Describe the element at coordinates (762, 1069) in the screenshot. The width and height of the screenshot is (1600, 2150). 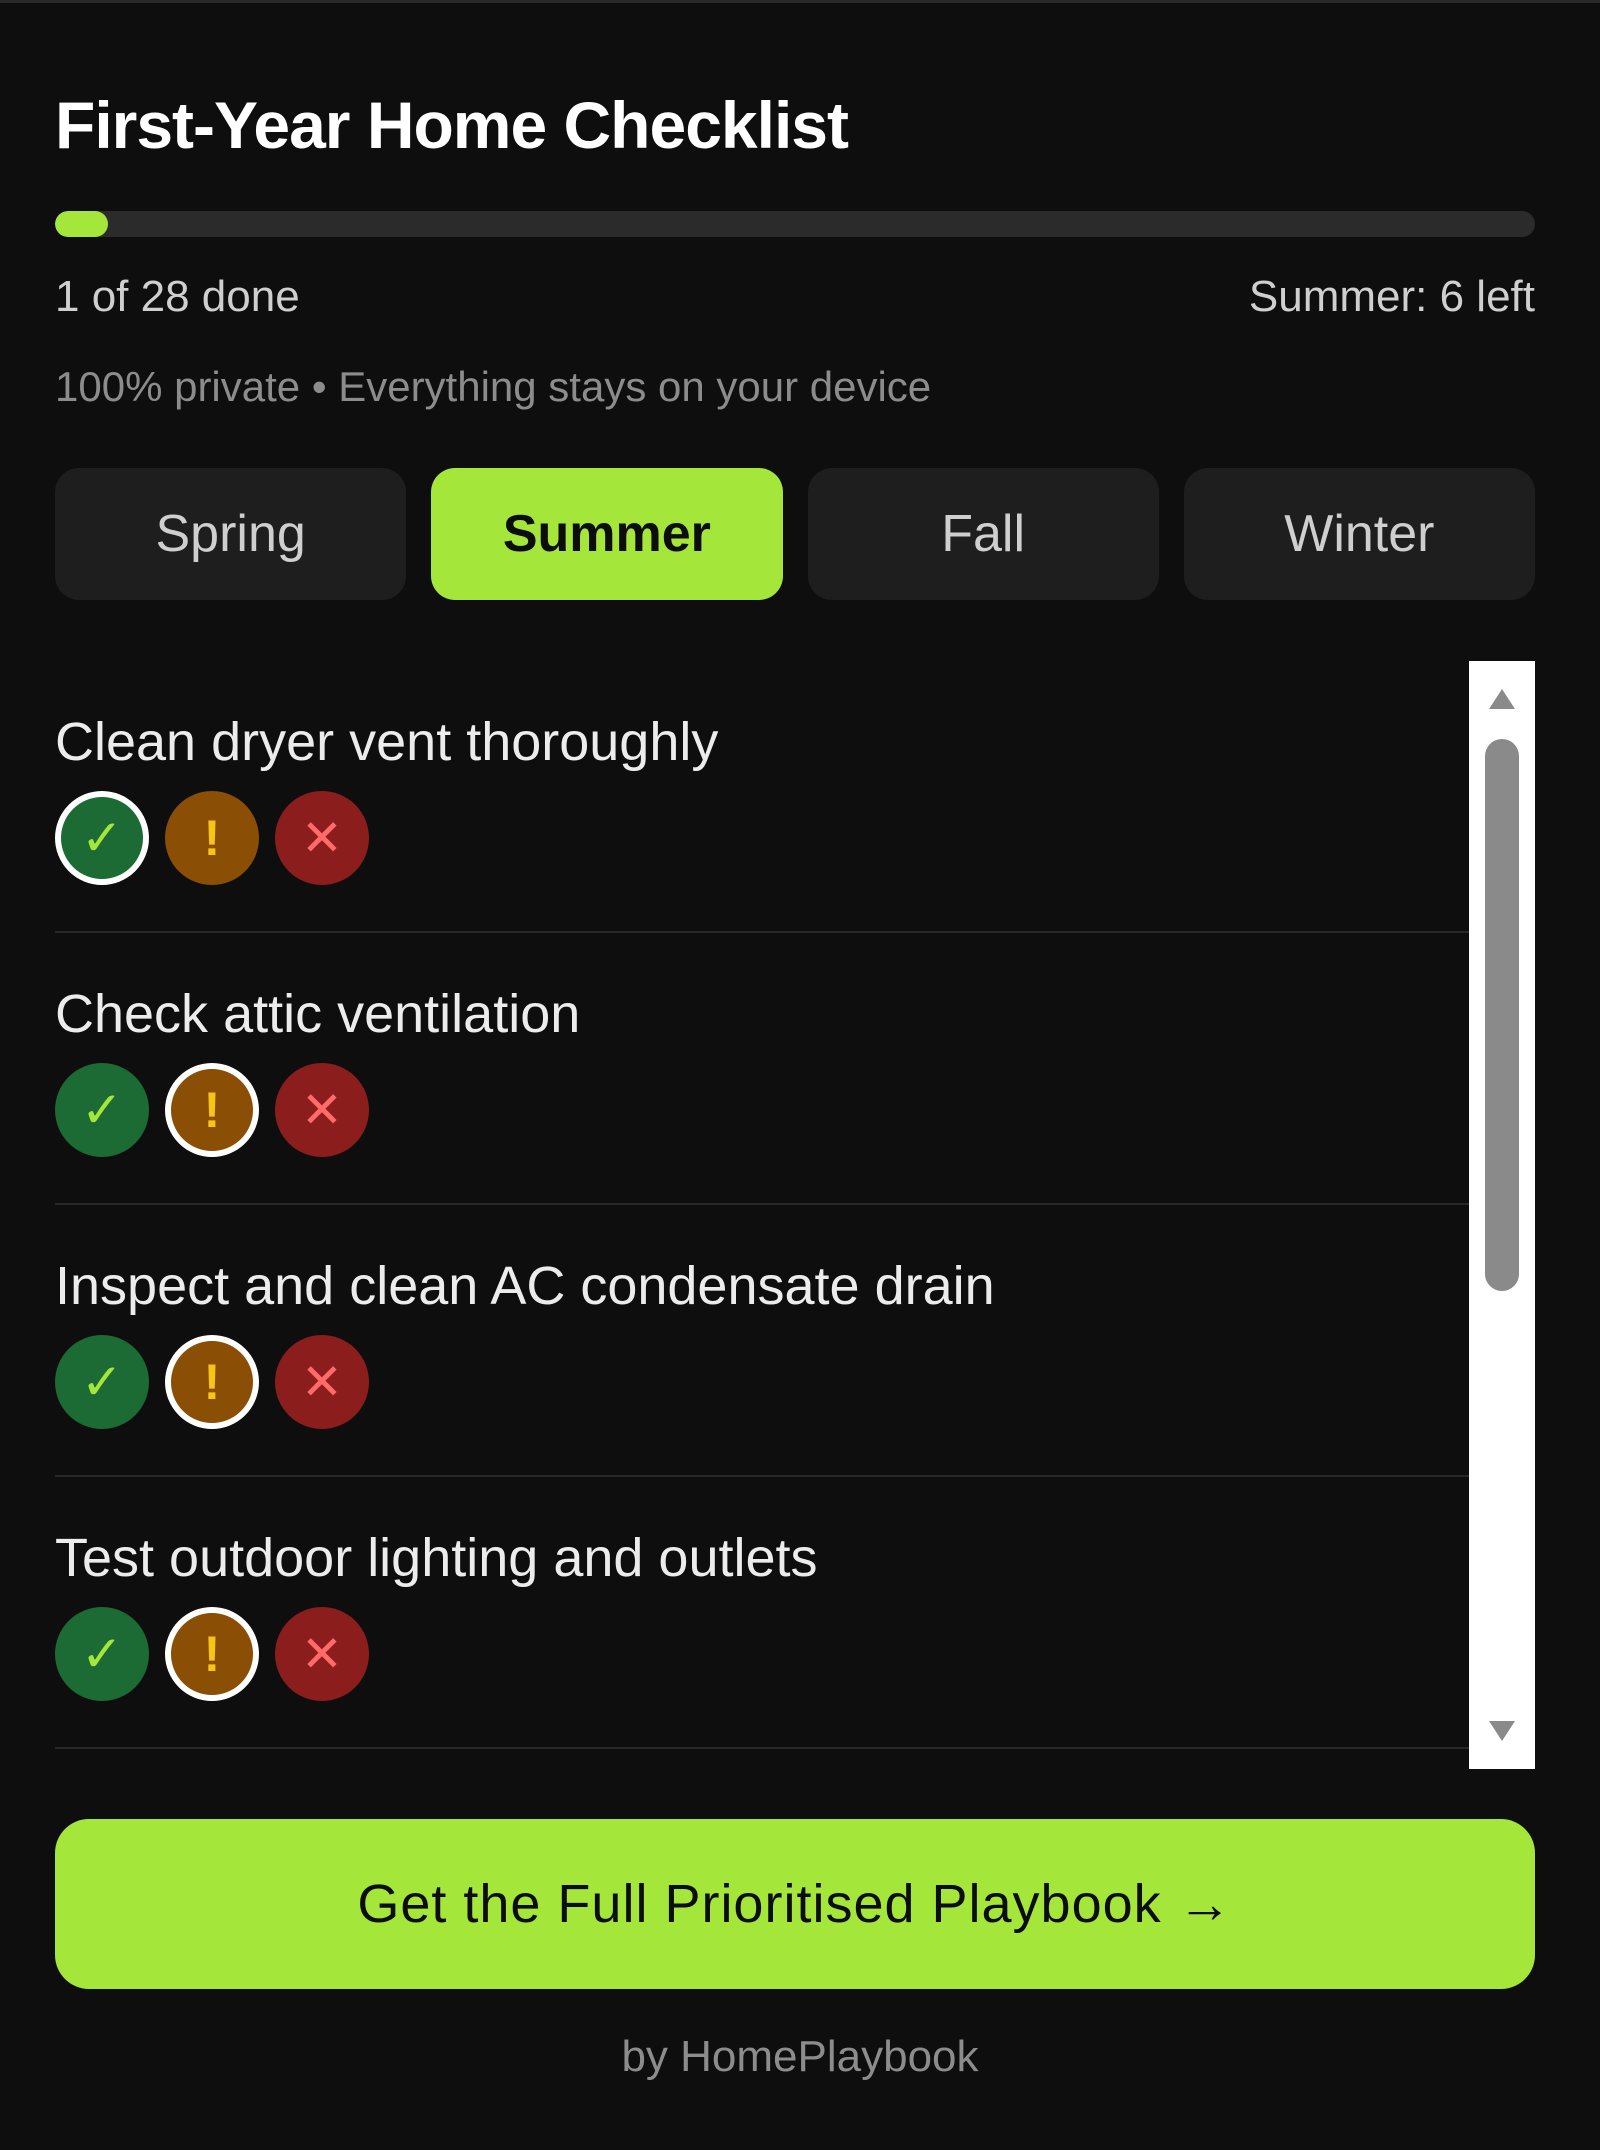
I see `task-item: Check attic ventilation ✓ ! ✕` at that location.